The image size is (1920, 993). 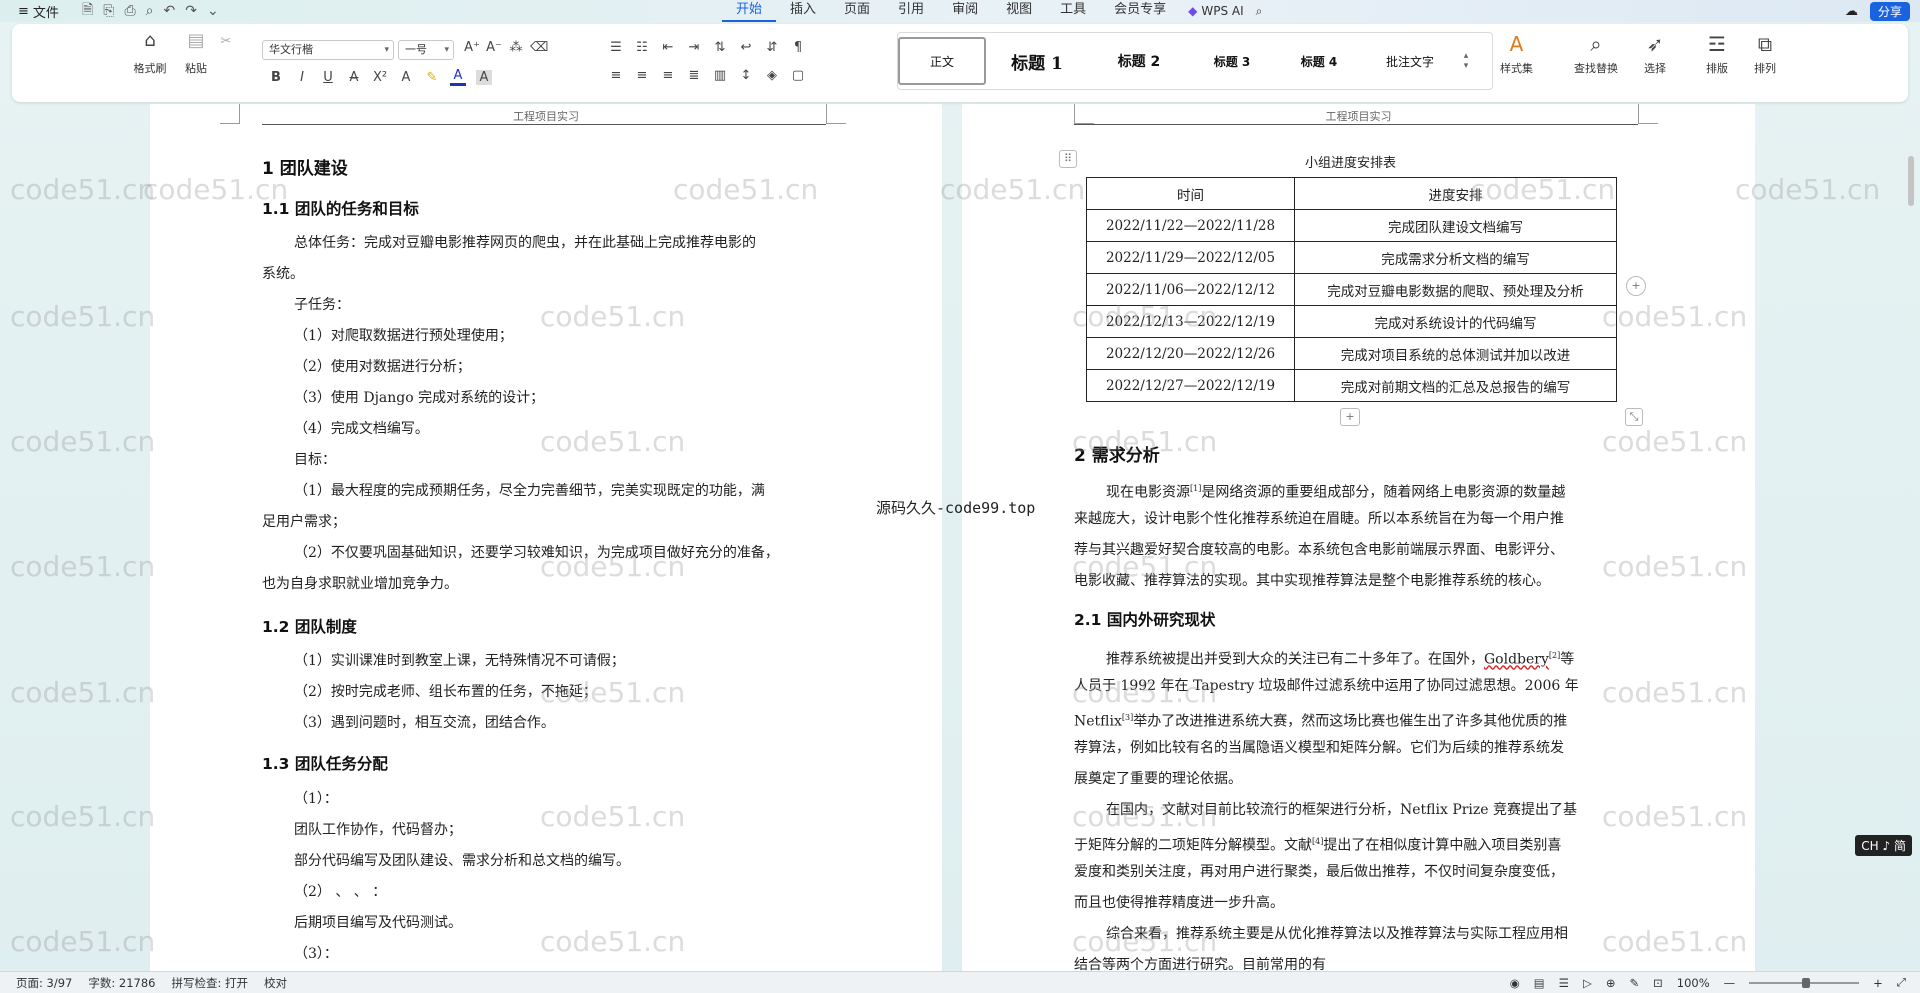 What do you see at coordinates (1190, 385) in the screenshot?
I see `table-cell: 2022/12/27—2022/12/19` at bounding box center [1190, 385].